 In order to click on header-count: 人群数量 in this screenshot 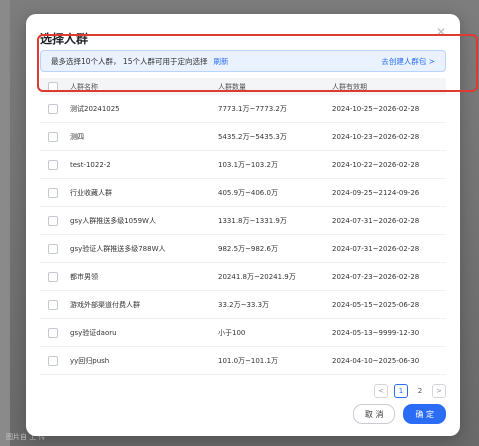, I will do `click(232, 86)`.